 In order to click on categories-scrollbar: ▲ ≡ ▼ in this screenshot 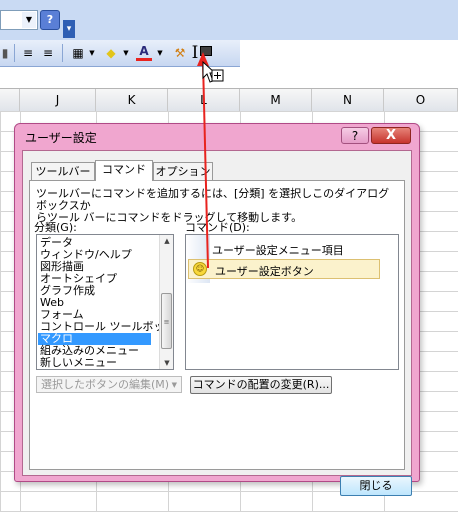, I will do `click(166, 302)`.